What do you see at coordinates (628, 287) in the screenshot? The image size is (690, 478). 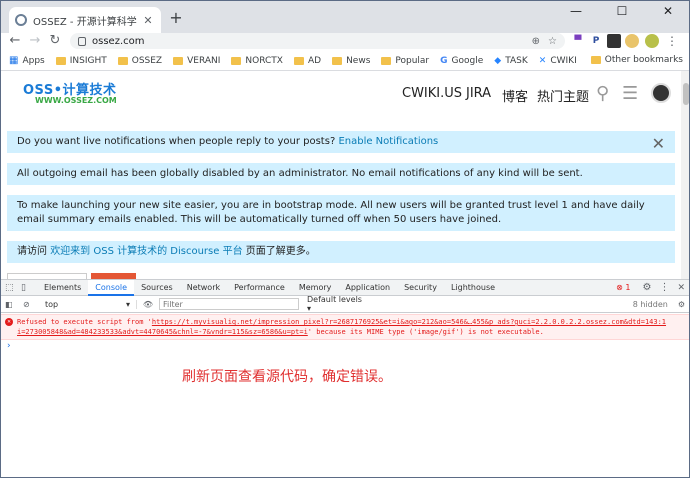 I see `error-count: 1` at bounding box center [628, 287].